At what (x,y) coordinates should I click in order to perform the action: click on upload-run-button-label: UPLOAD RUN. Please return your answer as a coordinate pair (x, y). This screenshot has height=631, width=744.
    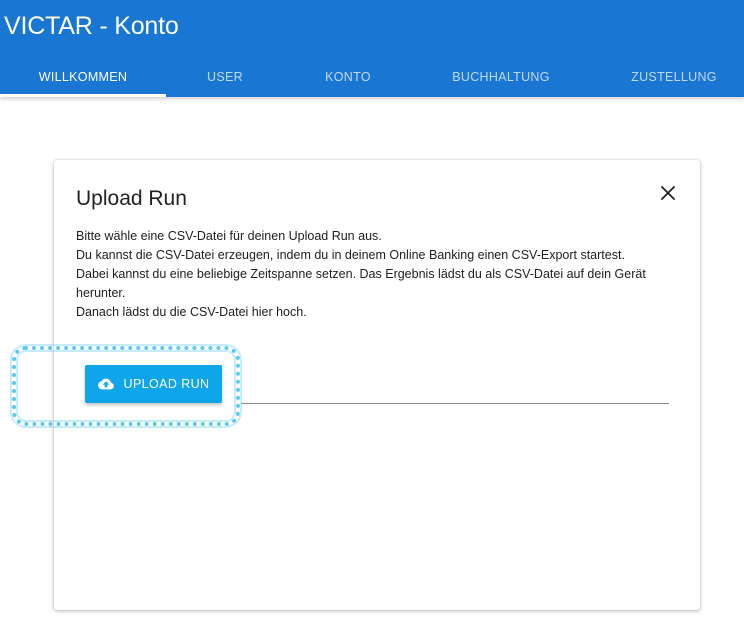
    Looking at the image, I should click on (166, 384).